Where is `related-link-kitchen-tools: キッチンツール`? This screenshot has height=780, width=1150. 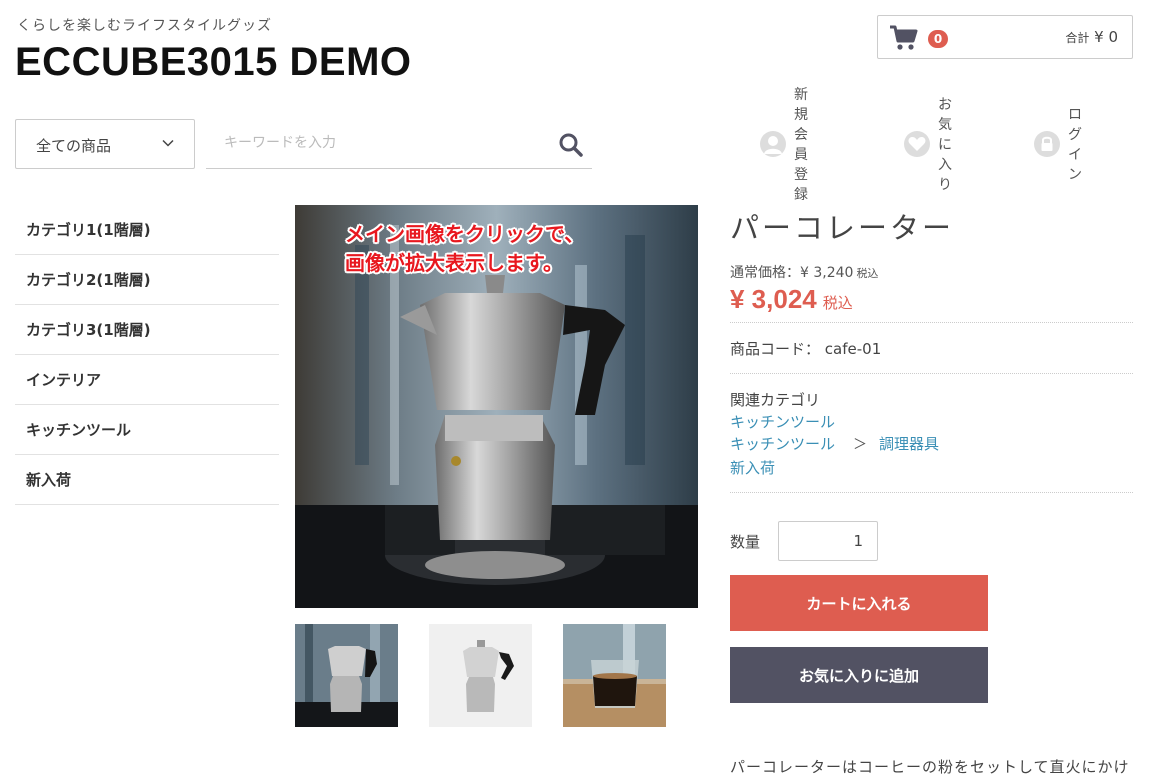 related-link-kitchen-tools: キッチンツール is located at coordinates (782, 421).